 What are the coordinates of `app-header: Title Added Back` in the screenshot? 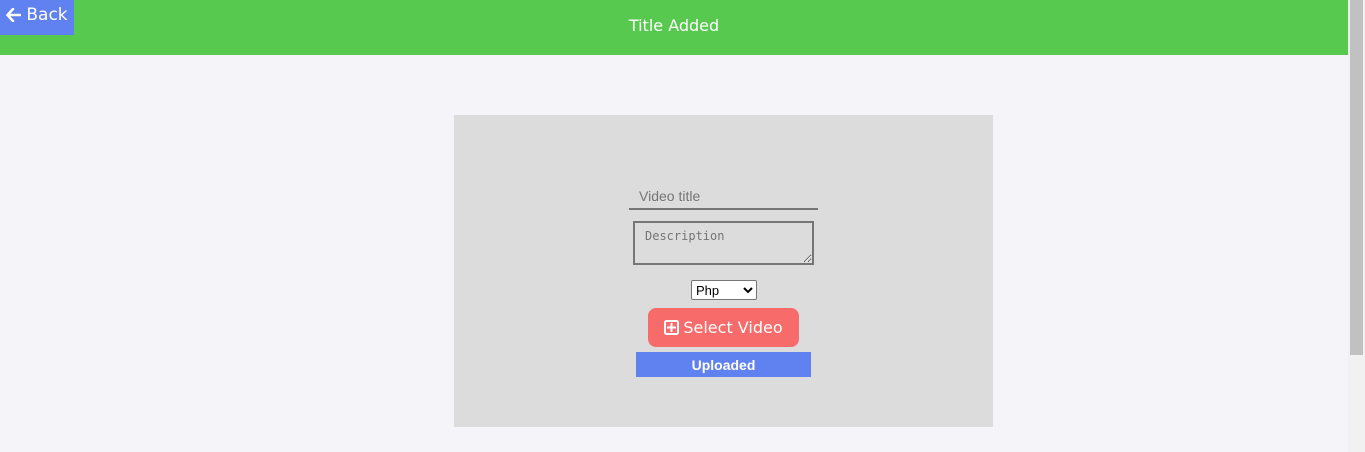 It's located at (674, 27).